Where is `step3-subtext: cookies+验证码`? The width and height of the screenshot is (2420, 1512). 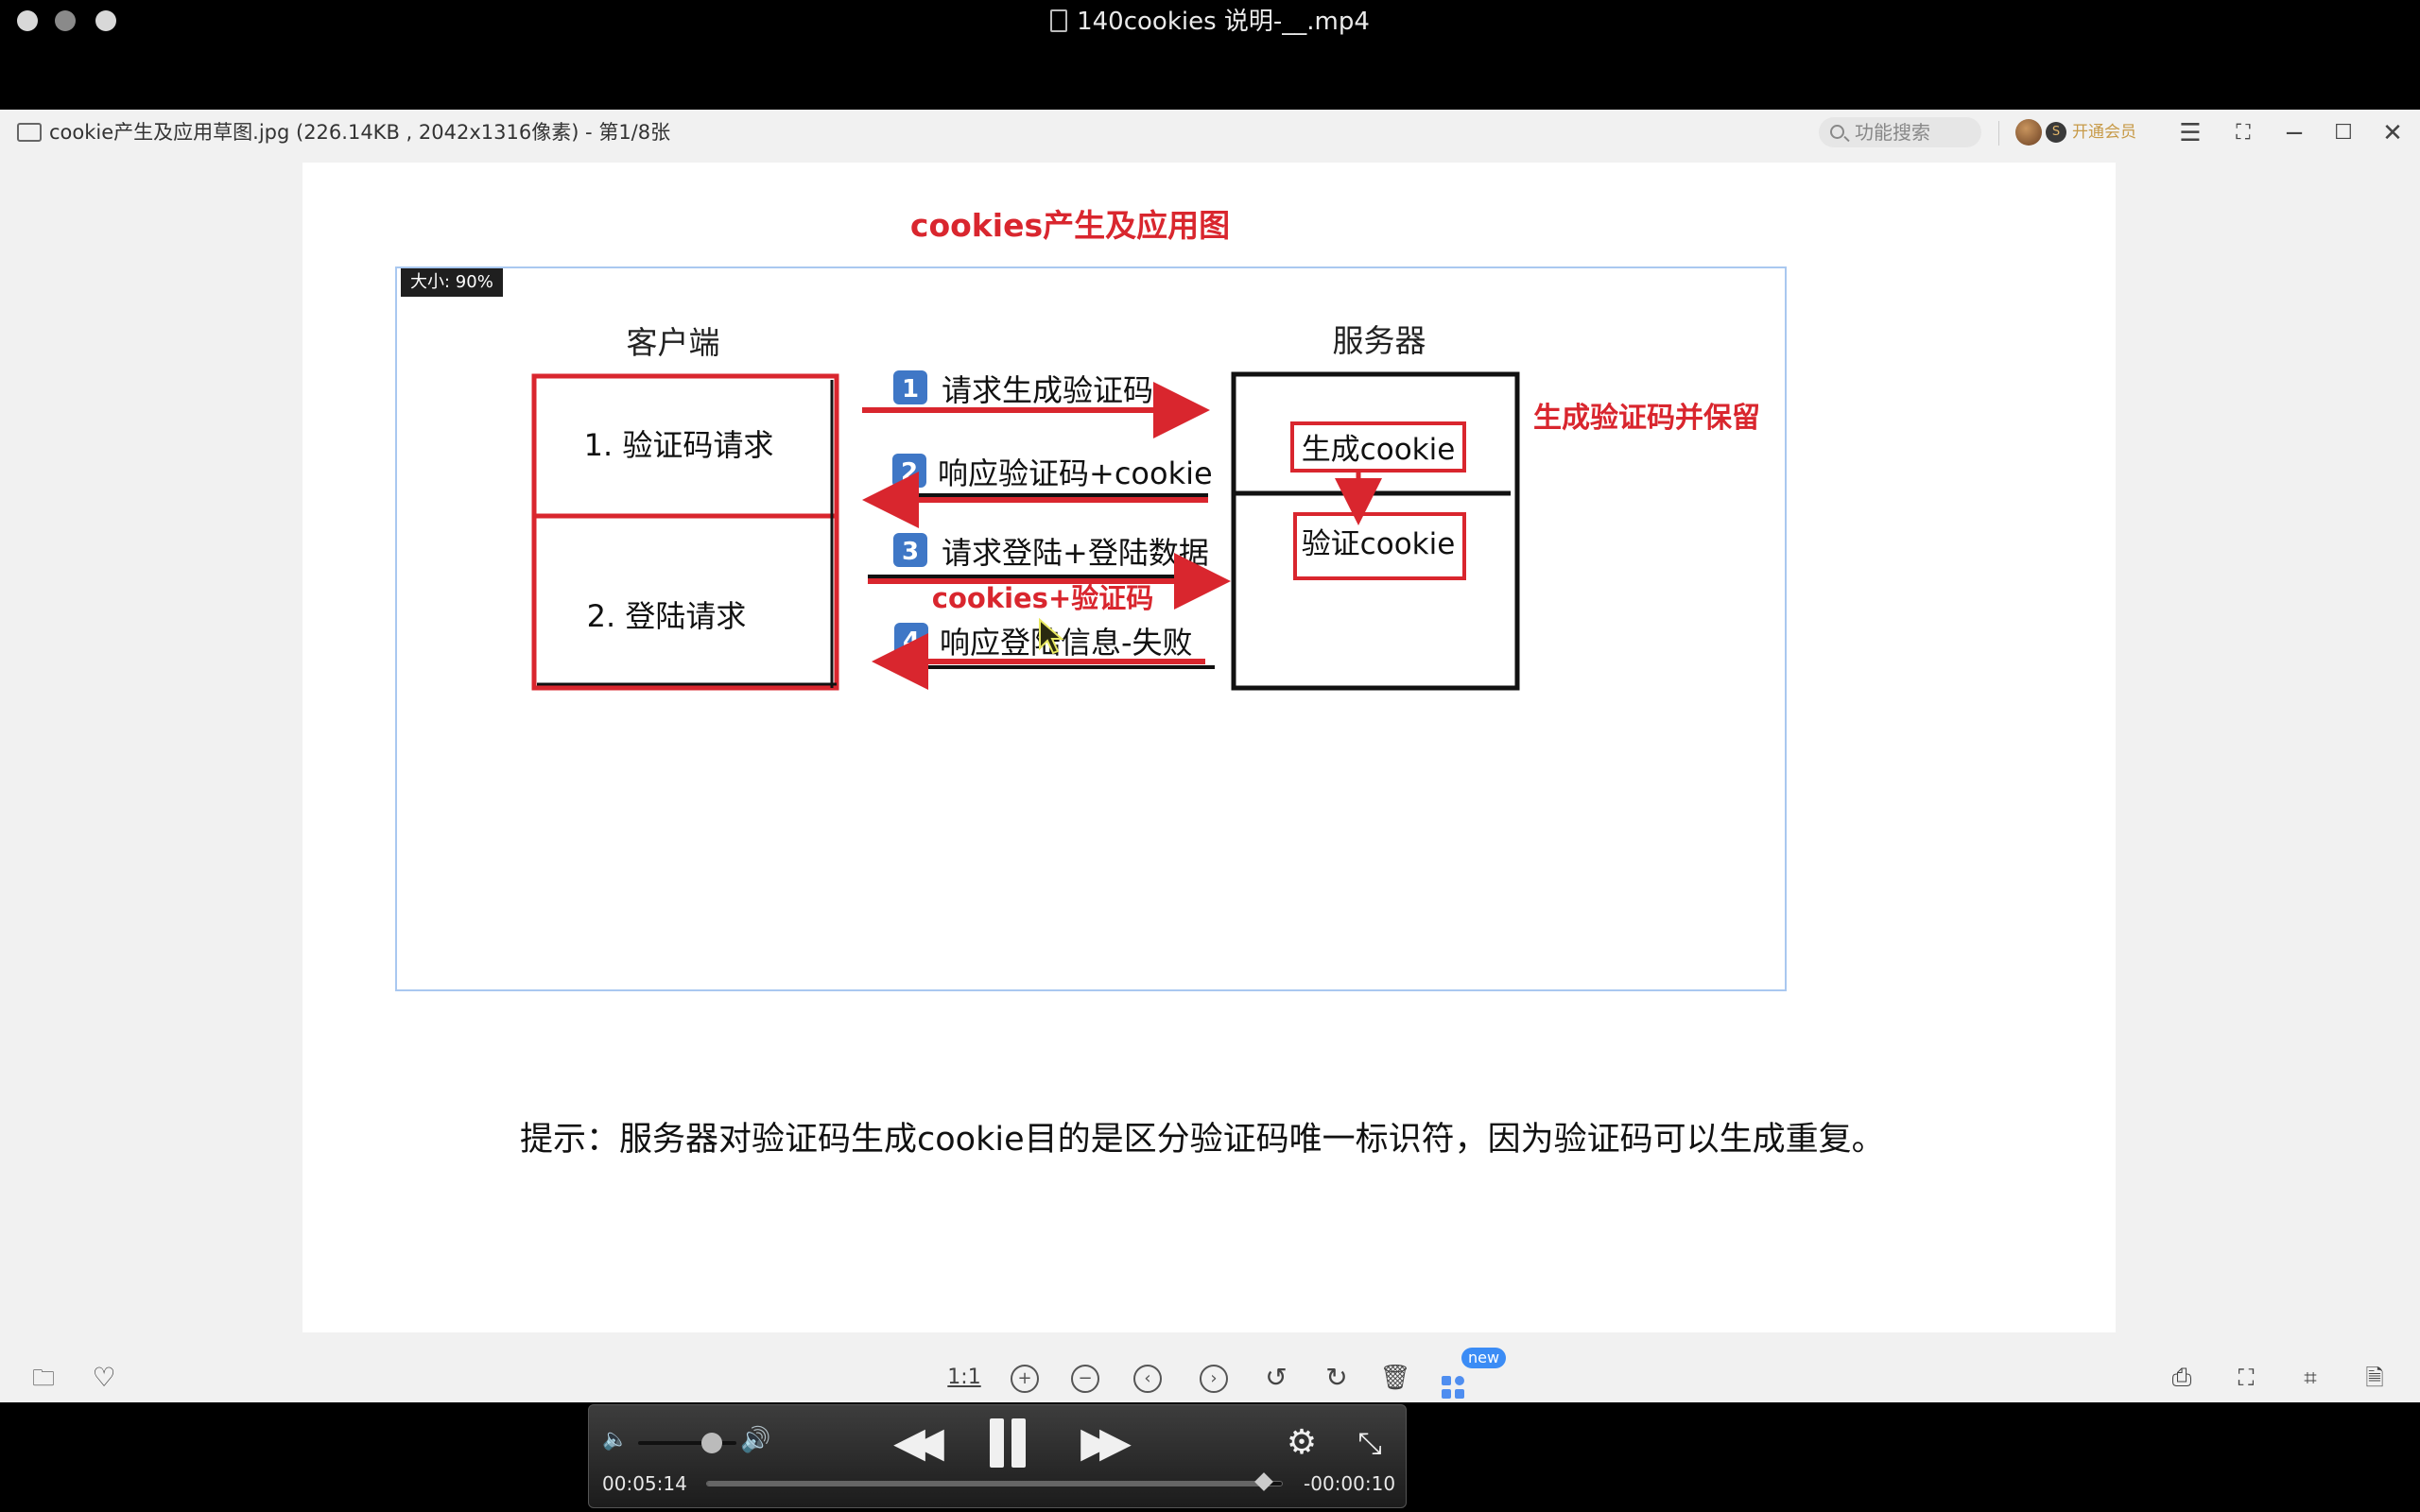
step3-subtext: cookies+验证码 is located at coordinates (1043, 598).